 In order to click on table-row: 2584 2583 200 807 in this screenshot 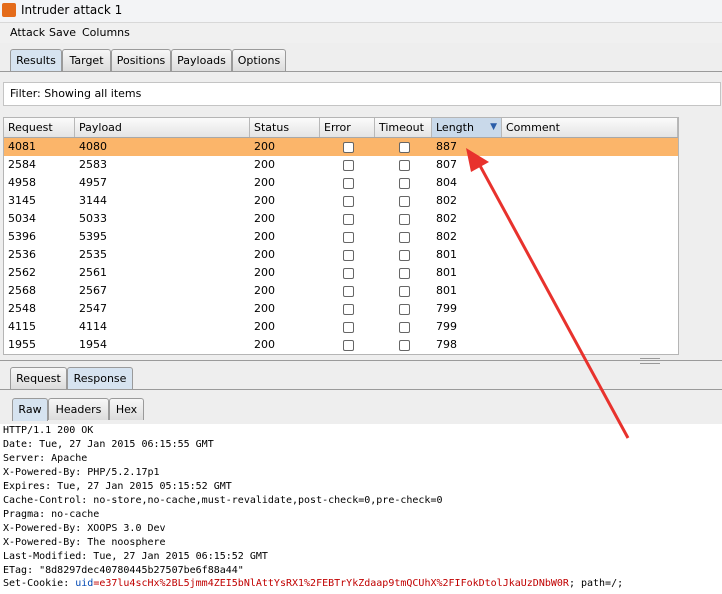, I will do `click(341, 165)`.